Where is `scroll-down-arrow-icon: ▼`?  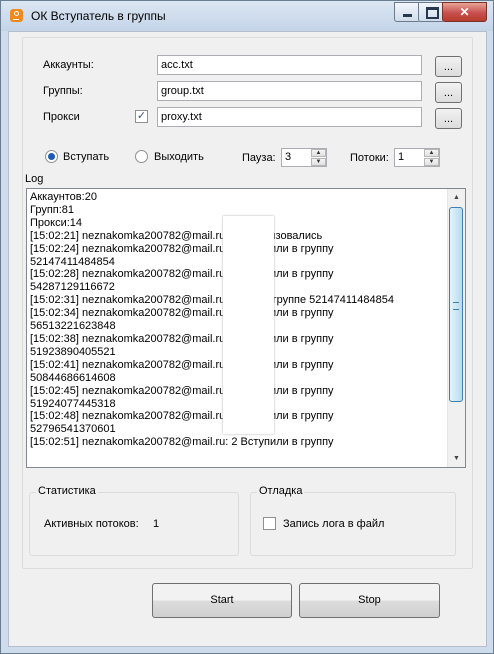
scroll-down-arrow-icon: ▼ is located at coordinates (456, 458).